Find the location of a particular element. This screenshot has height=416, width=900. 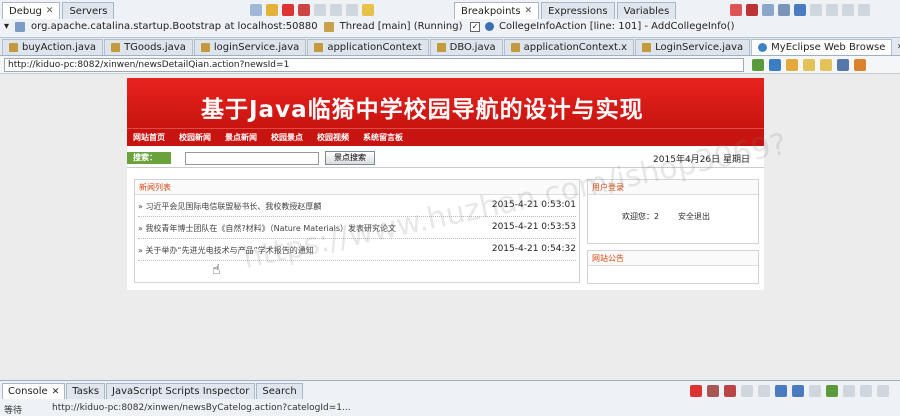

browser-address-bar is located at coordinates (450, 65).